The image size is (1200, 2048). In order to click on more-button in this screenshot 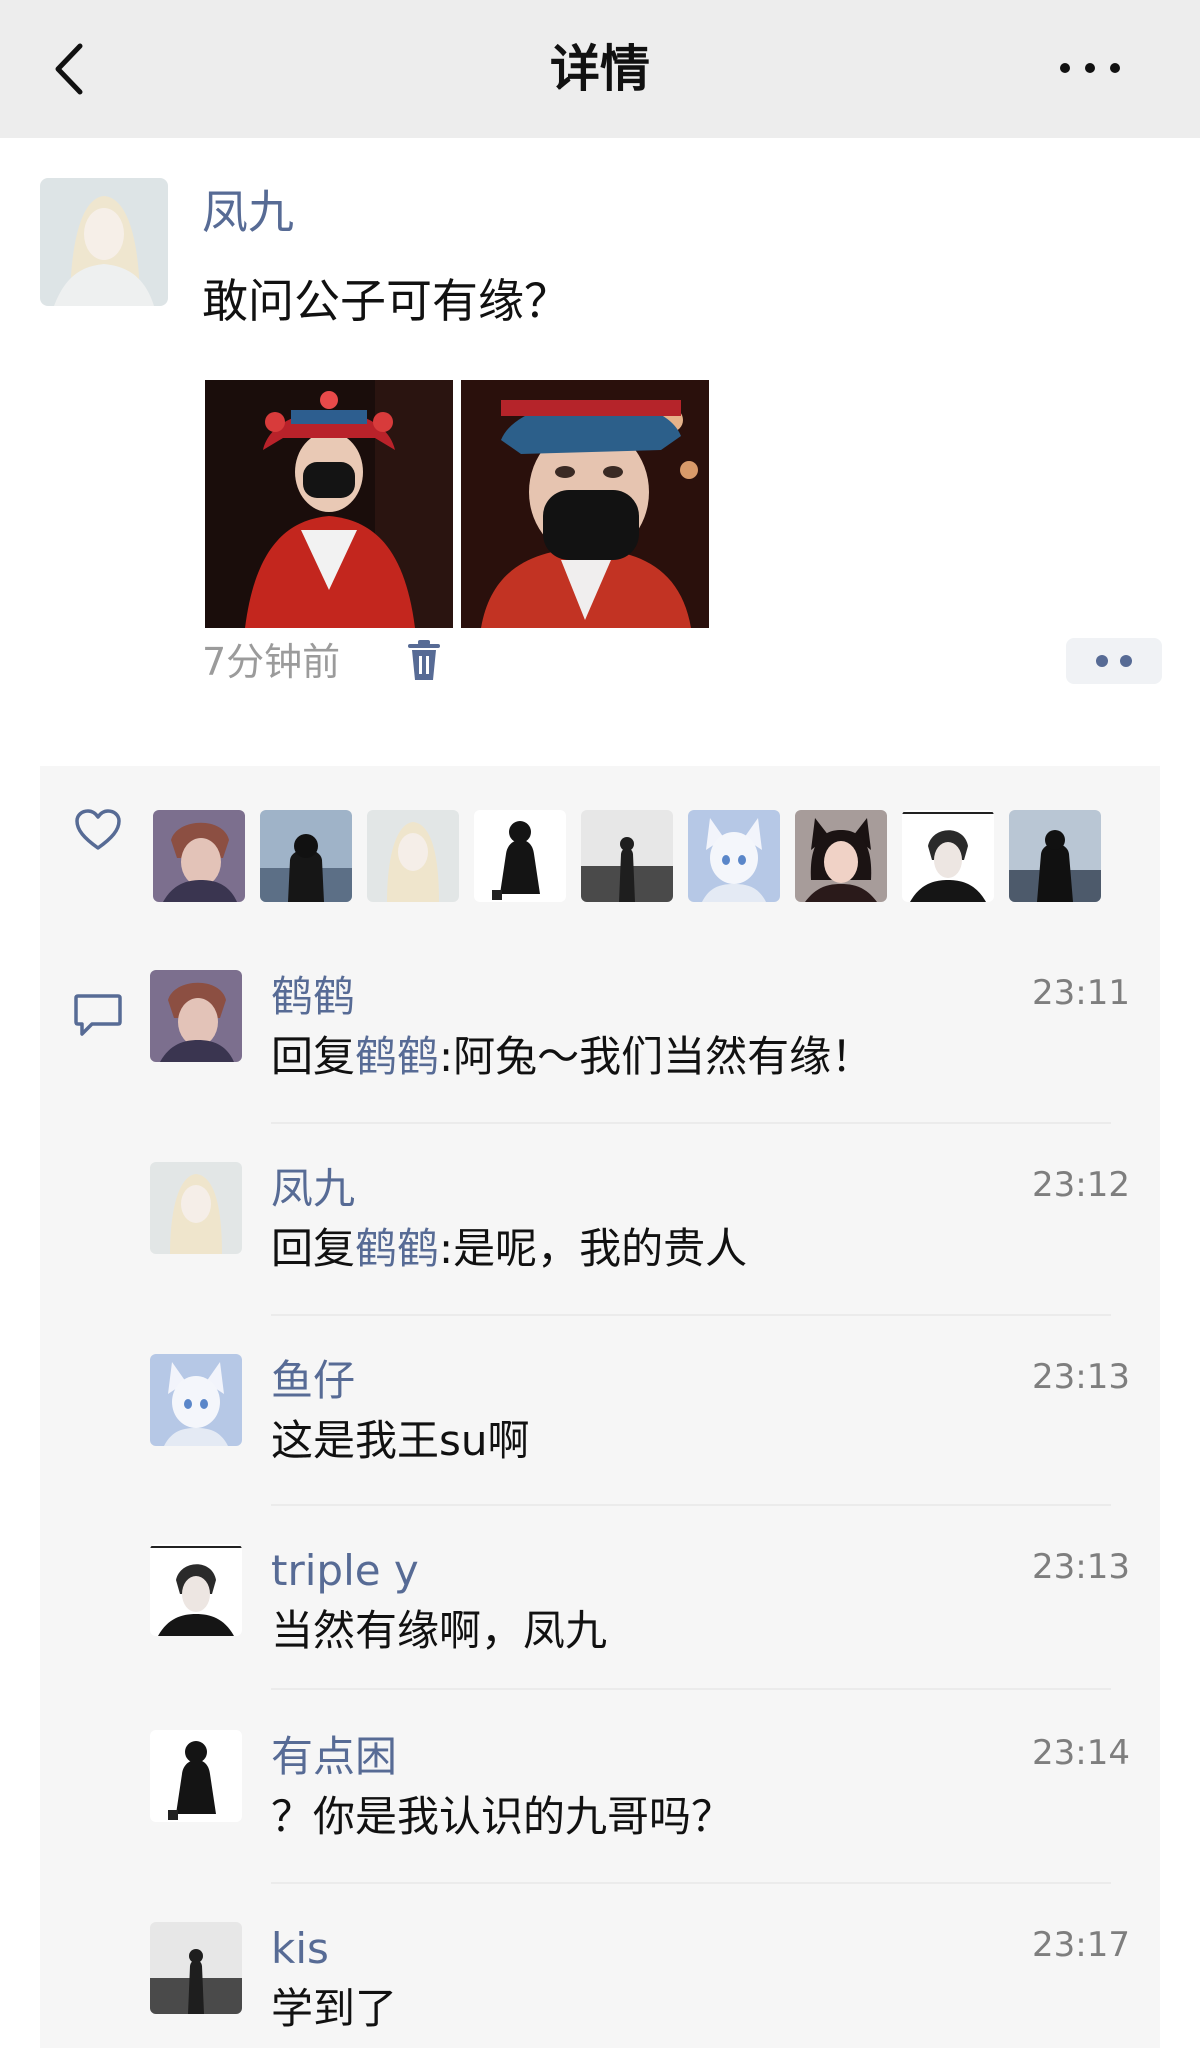, I will do `click(1090, 68)`.